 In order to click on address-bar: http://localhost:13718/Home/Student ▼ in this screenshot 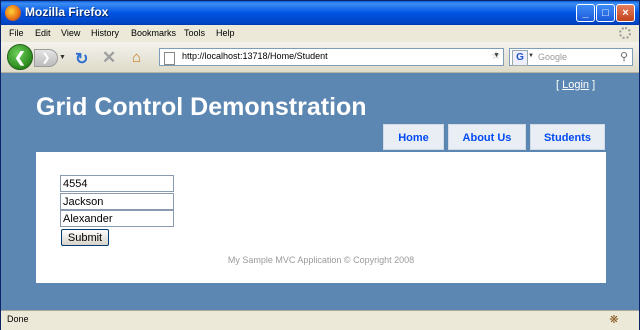, I will do `click(331, 57)`.